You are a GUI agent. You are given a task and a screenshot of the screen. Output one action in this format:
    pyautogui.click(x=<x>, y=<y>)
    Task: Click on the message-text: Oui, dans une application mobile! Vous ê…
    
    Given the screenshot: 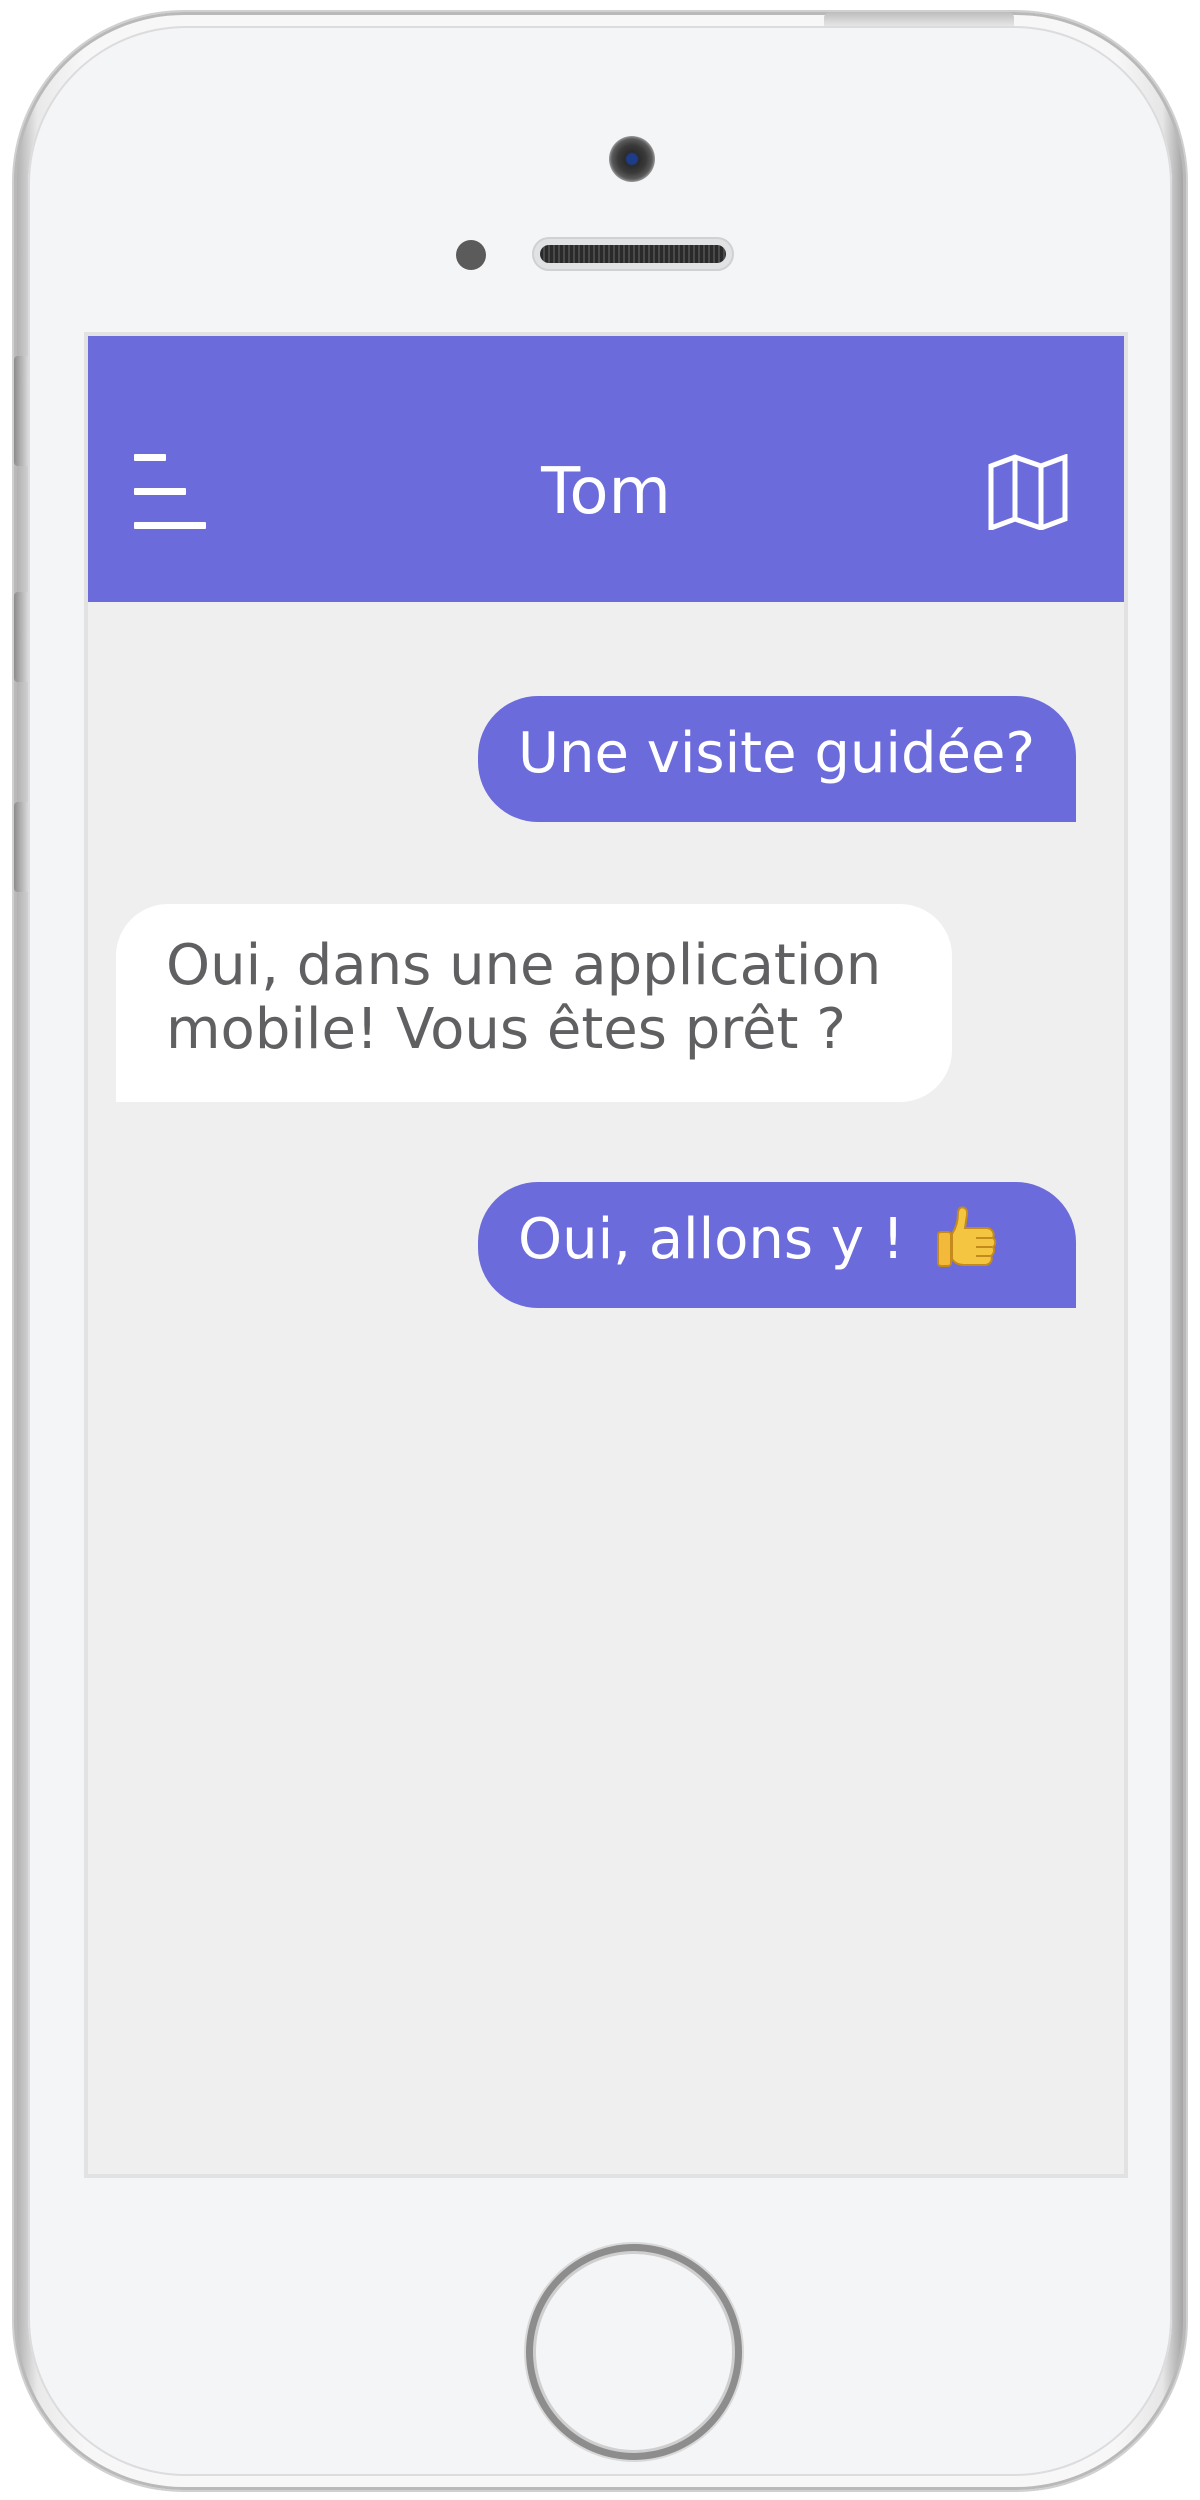 What is the action you would take?
    pyautogui.click(x=524, y=997)
    